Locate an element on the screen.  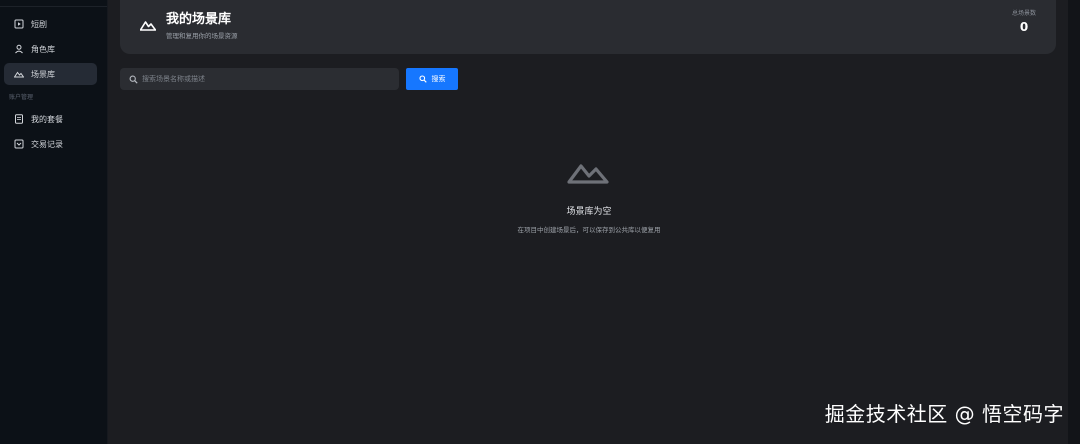
sidebar-item-transactions: 交易记录 is located at coordinates (50, 144).